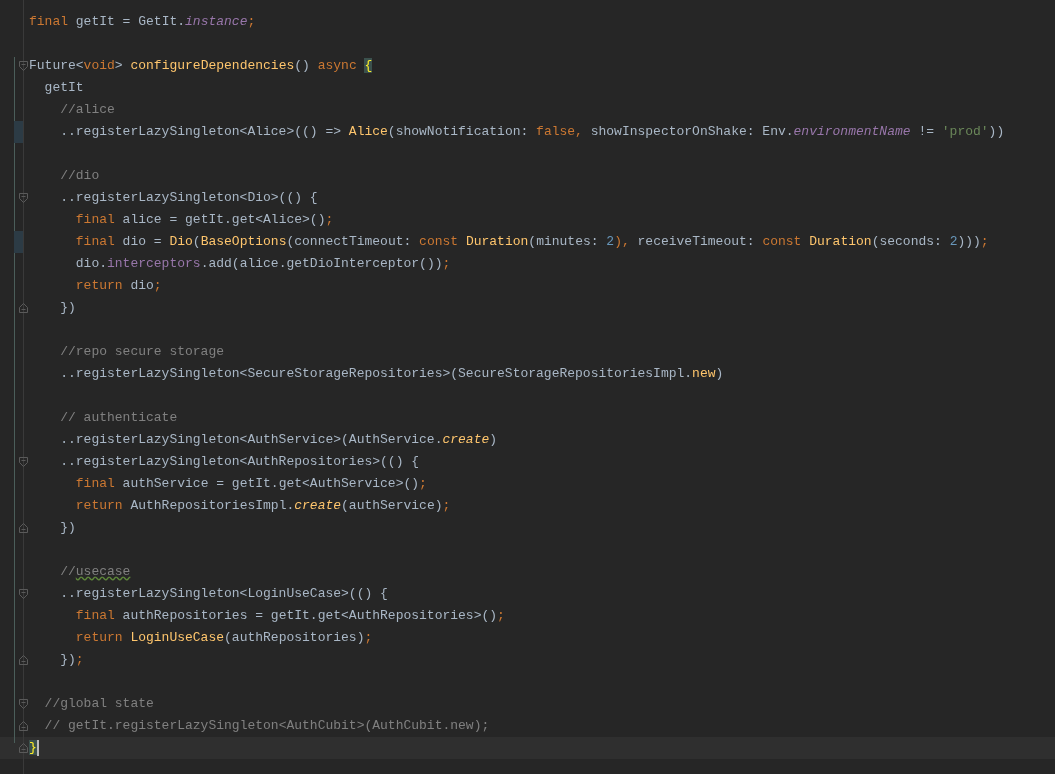  Describe the element at coordinates (279, 440) in the screenshot. I see `code-line: ..registerLazySingleton<AuthService>(AuthService.create)` at that location.